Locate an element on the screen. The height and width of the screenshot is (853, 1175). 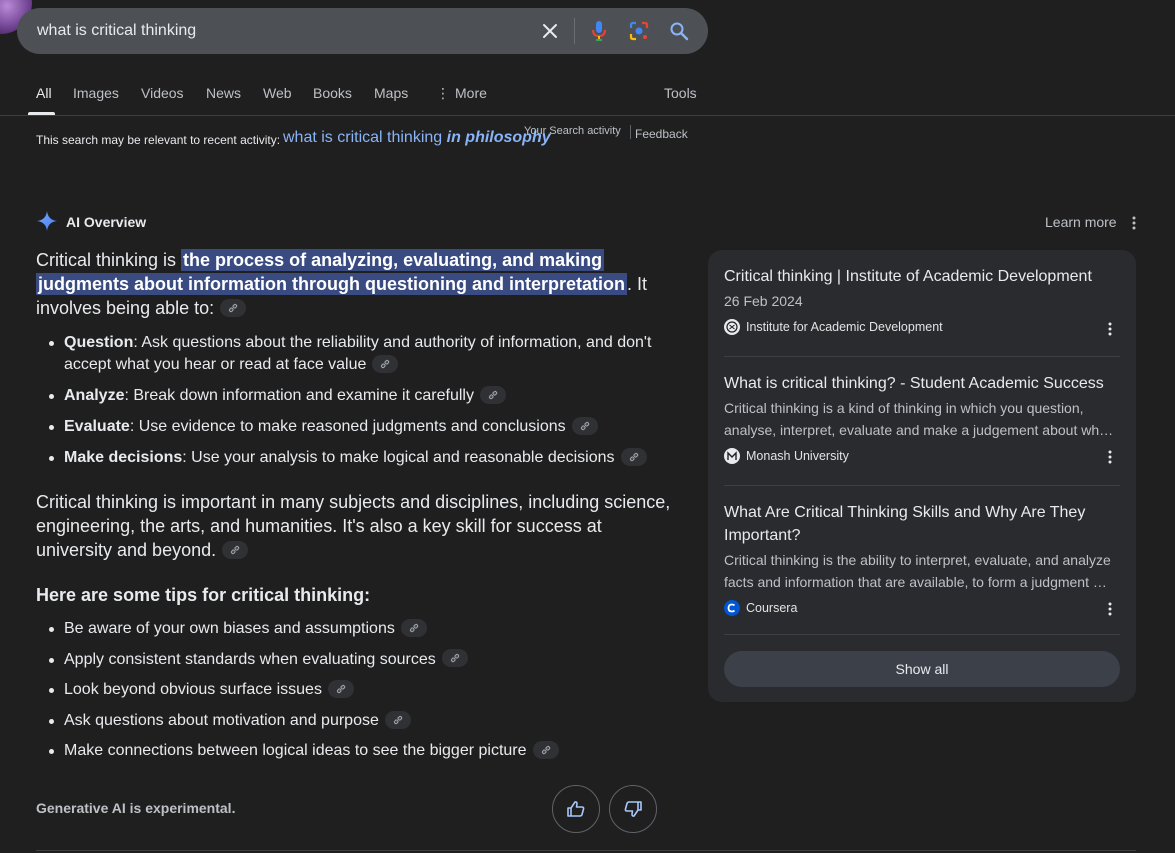
more-vert-icon: ⋮ is located at coordinates (443, 93).